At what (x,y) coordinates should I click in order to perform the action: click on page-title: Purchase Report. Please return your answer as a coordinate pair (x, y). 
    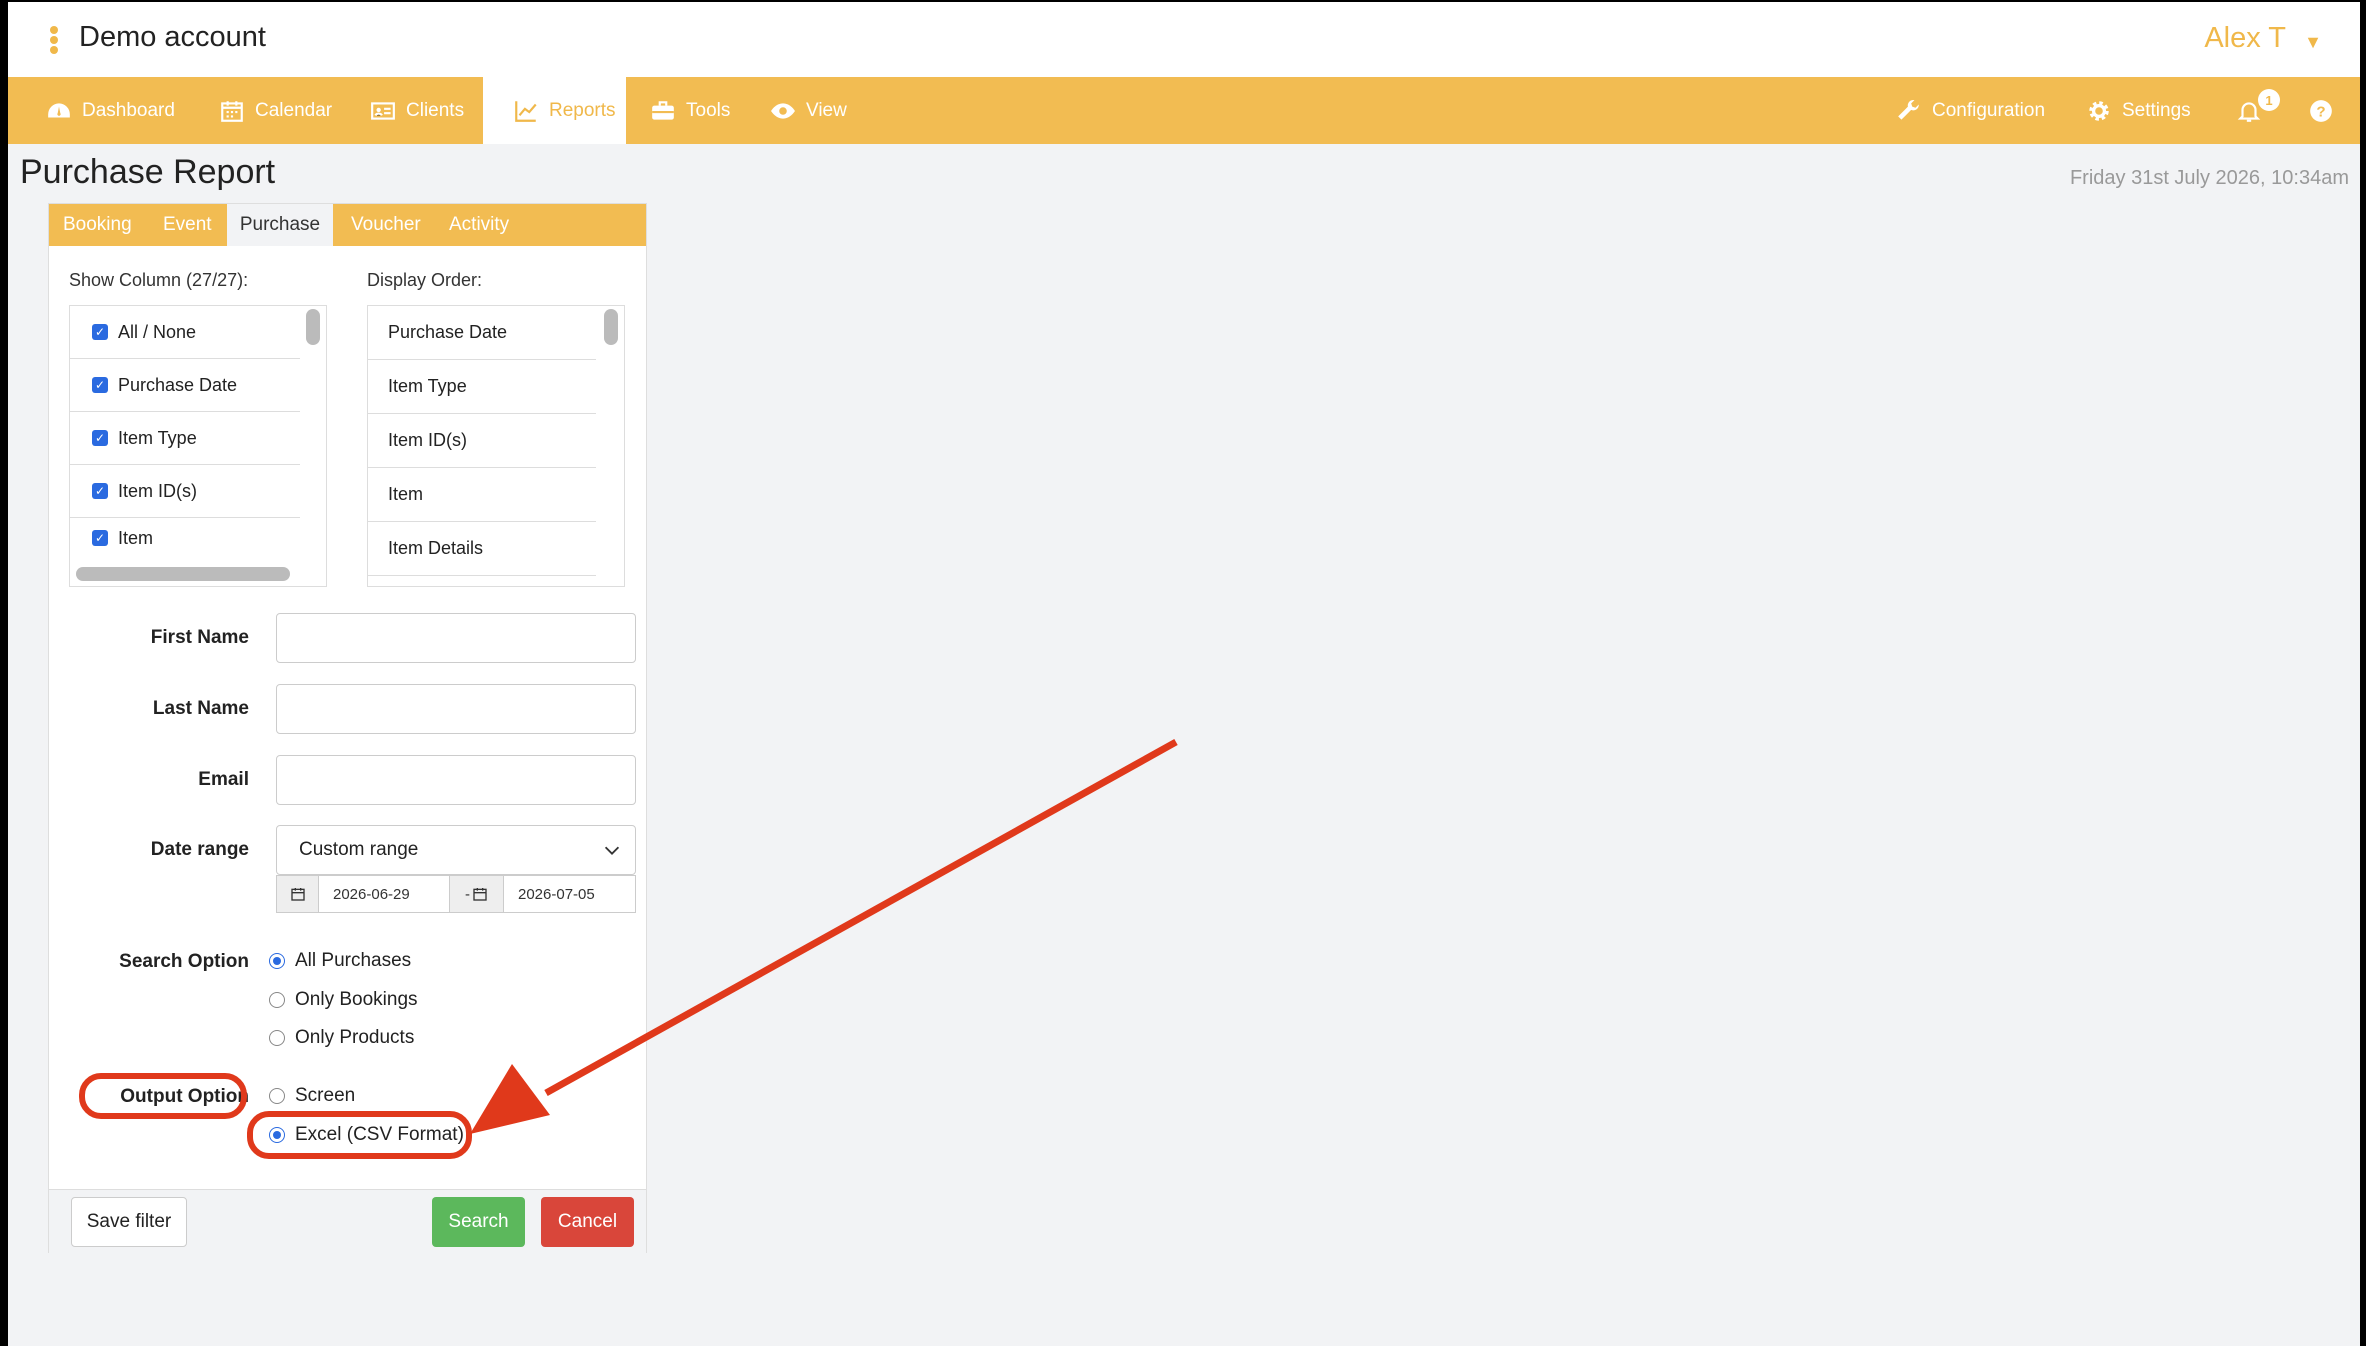
    Looking at the image, I should click on (148, 172).